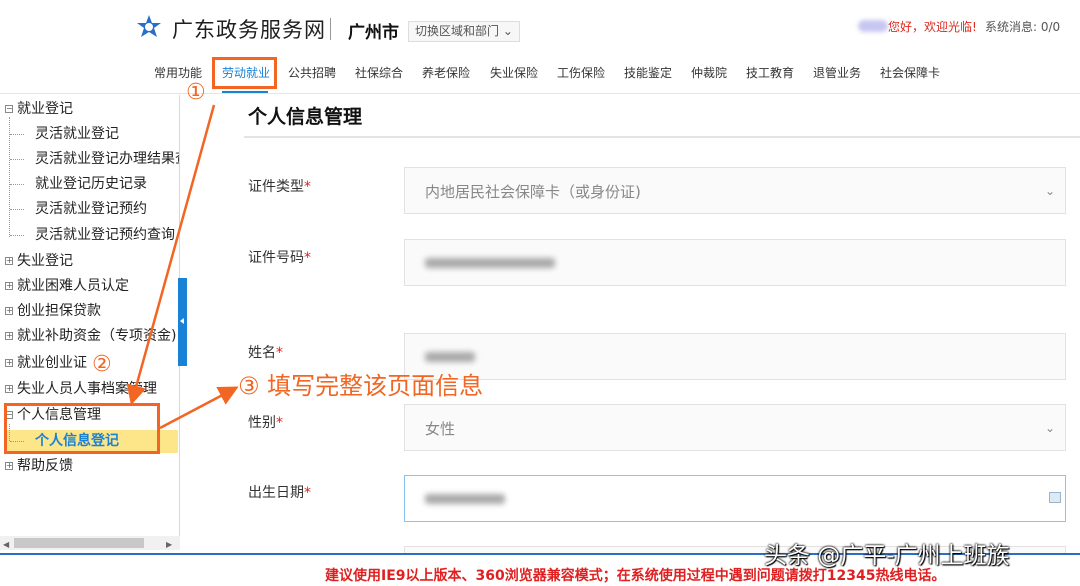 This screenshot has height=586, width=1080. Describe the element at coordinates (91, 185) in the screenshot. I see `tree-item-registration-history: 就业登记历史记录` at that location.